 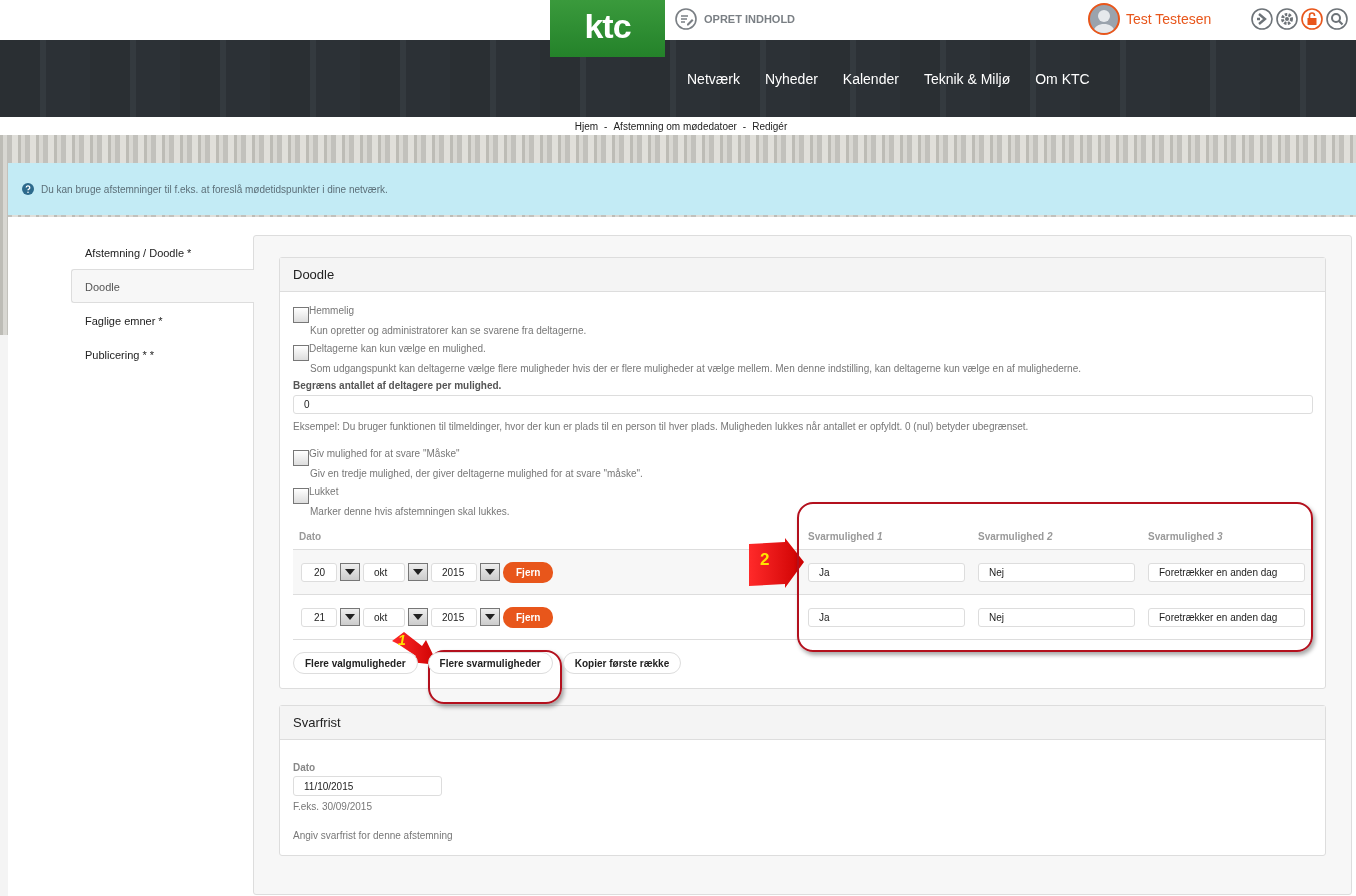 What do you see at coordinates (586, 126) in the screenshot?
I see `breadcrumb-link: Hjem` at bounding box center [586, 126].